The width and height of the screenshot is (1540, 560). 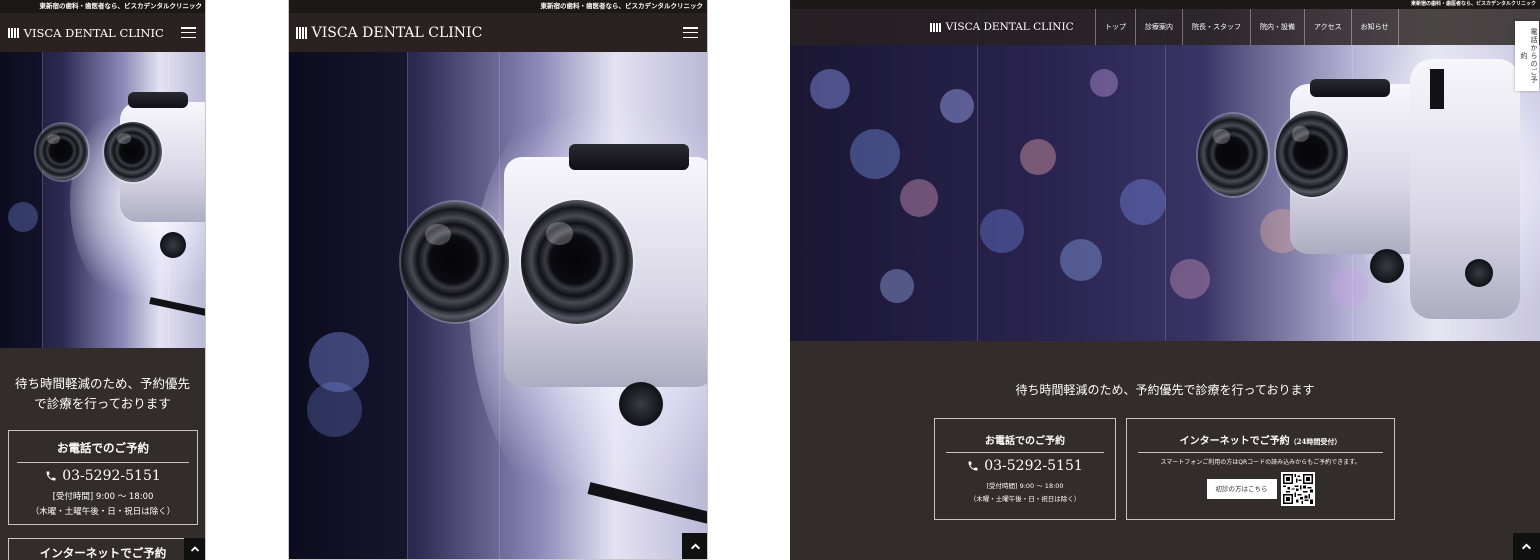 What do you see at coordinates (1327, 27) in the screenshot?
I see `nav-item-access: アクセス` at bounding box center [1327, 27].